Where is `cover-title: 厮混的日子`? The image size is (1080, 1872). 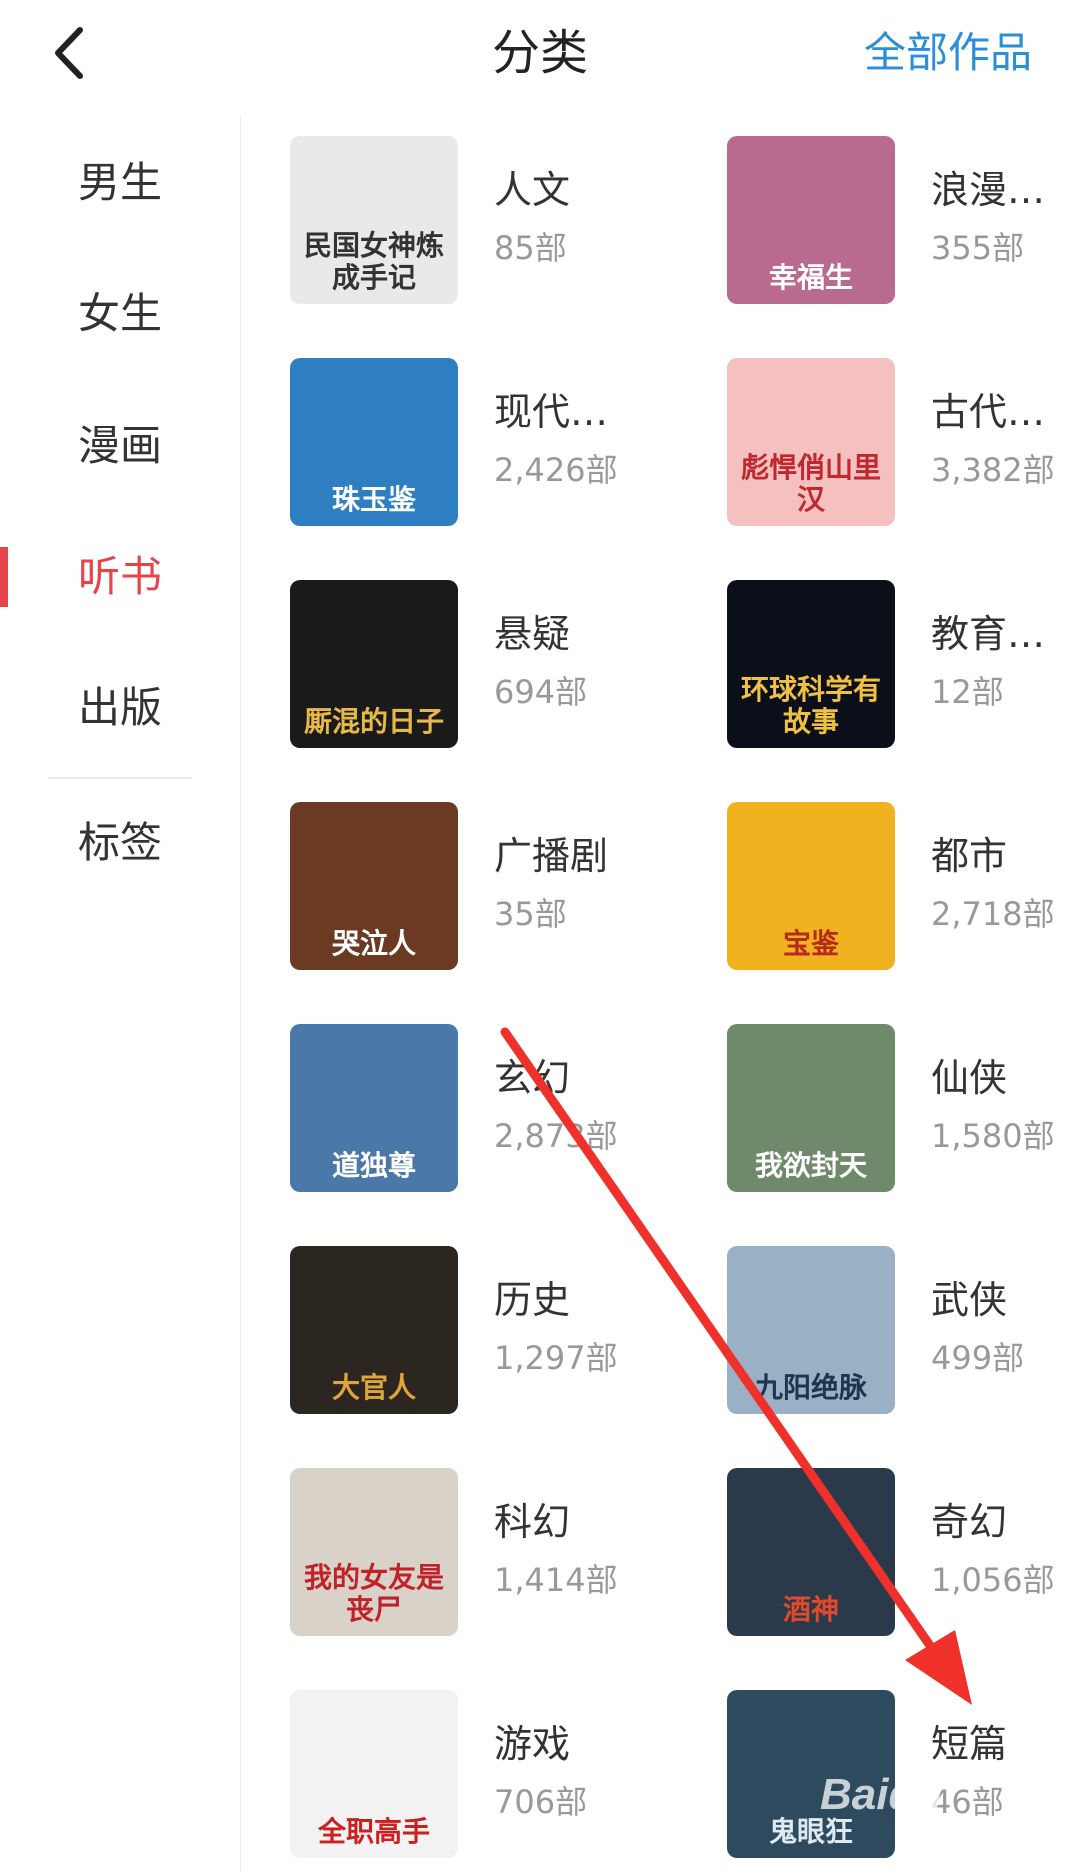 cover-title: 厮混的日子 is located at coordinates (373, 721).